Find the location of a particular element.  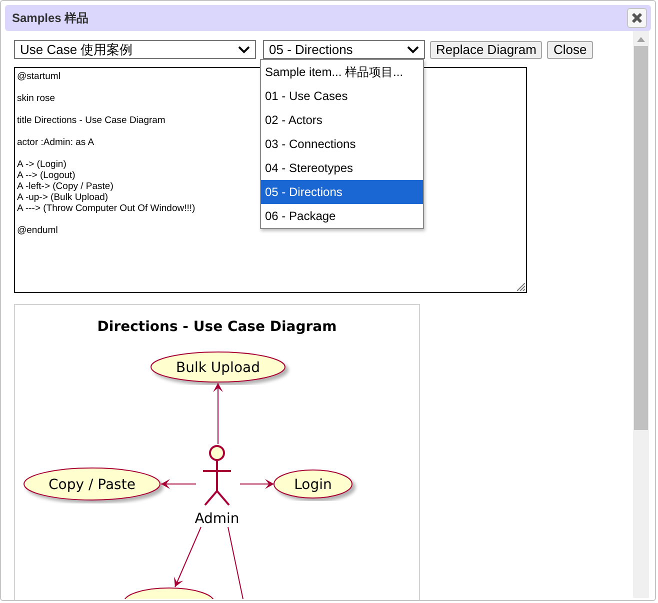

replace-diagram-button: Replace Diagram is located at coordinates (486, 49).